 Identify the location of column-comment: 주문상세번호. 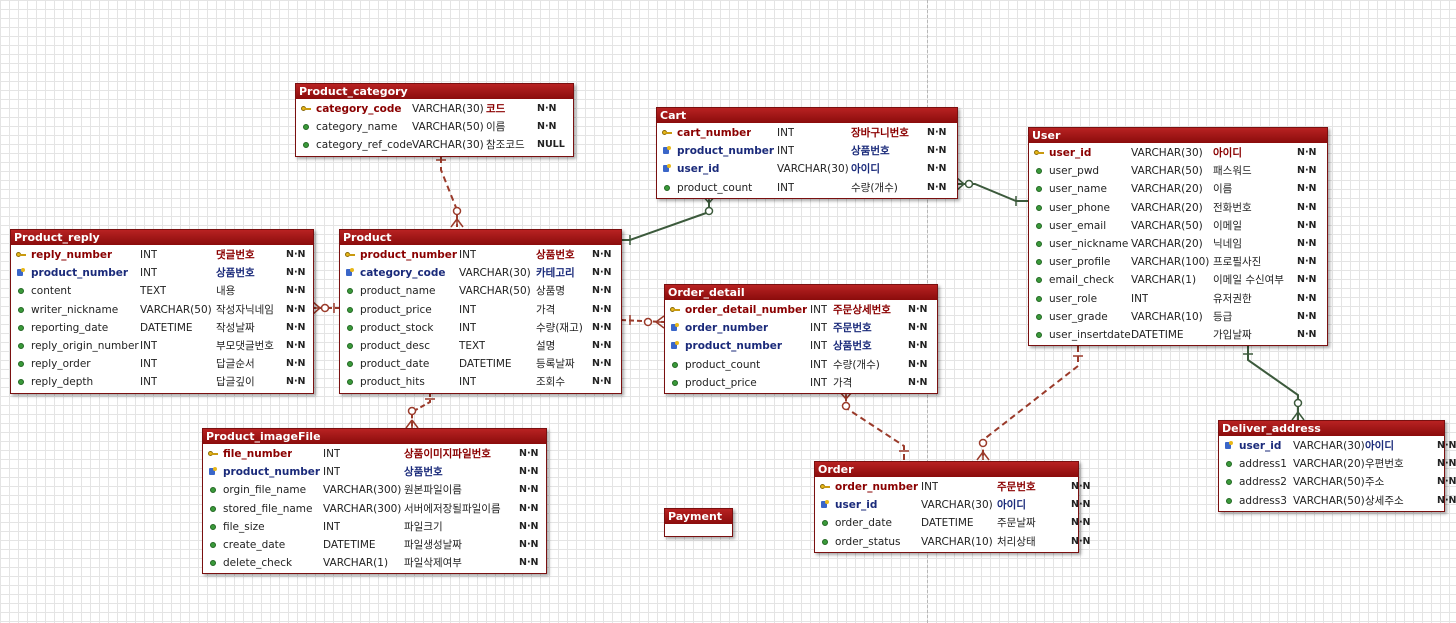
(862, 310).